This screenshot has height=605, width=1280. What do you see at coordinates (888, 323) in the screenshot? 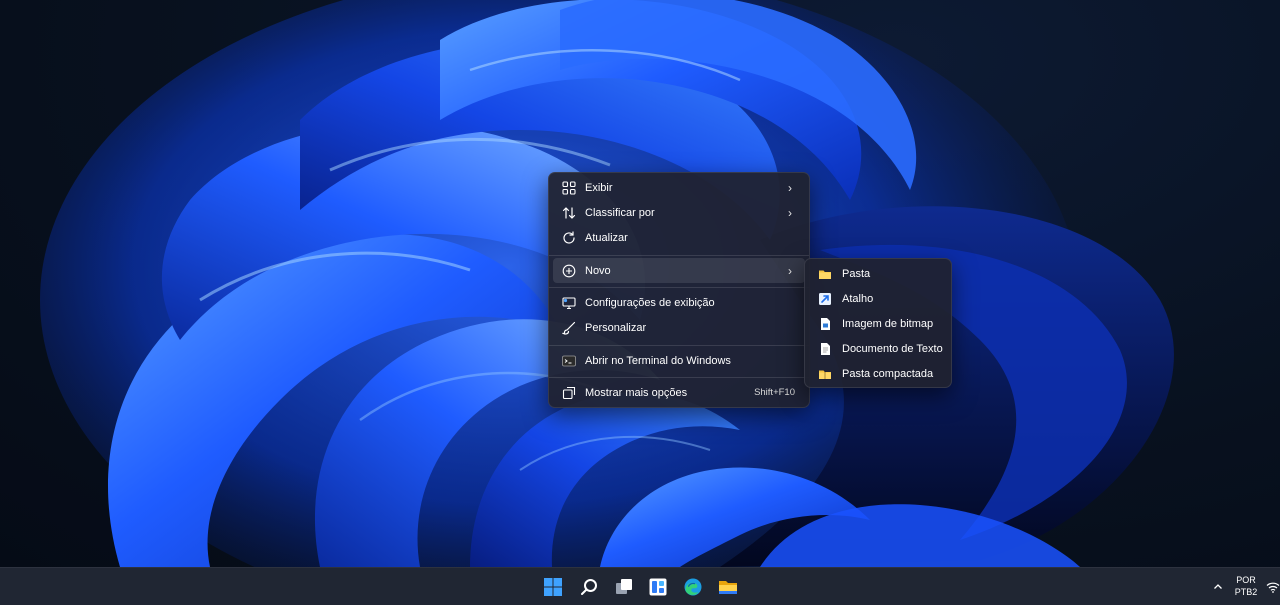
I see `submenu-item-label: Imagem de bitmap` at bounding box center [888, 323].